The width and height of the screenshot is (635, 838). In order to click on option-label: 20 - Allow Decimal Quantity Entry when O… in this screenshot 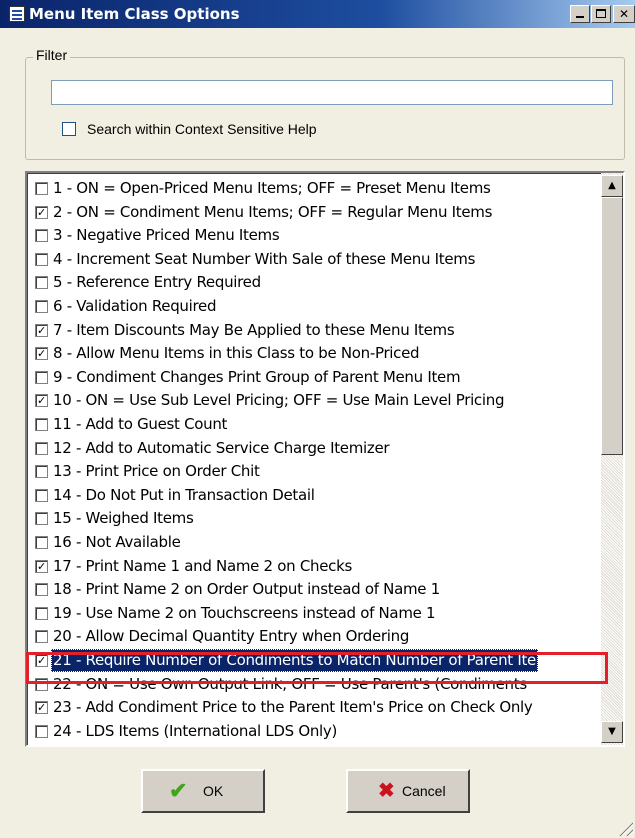, I will do `click(231, 636)`.